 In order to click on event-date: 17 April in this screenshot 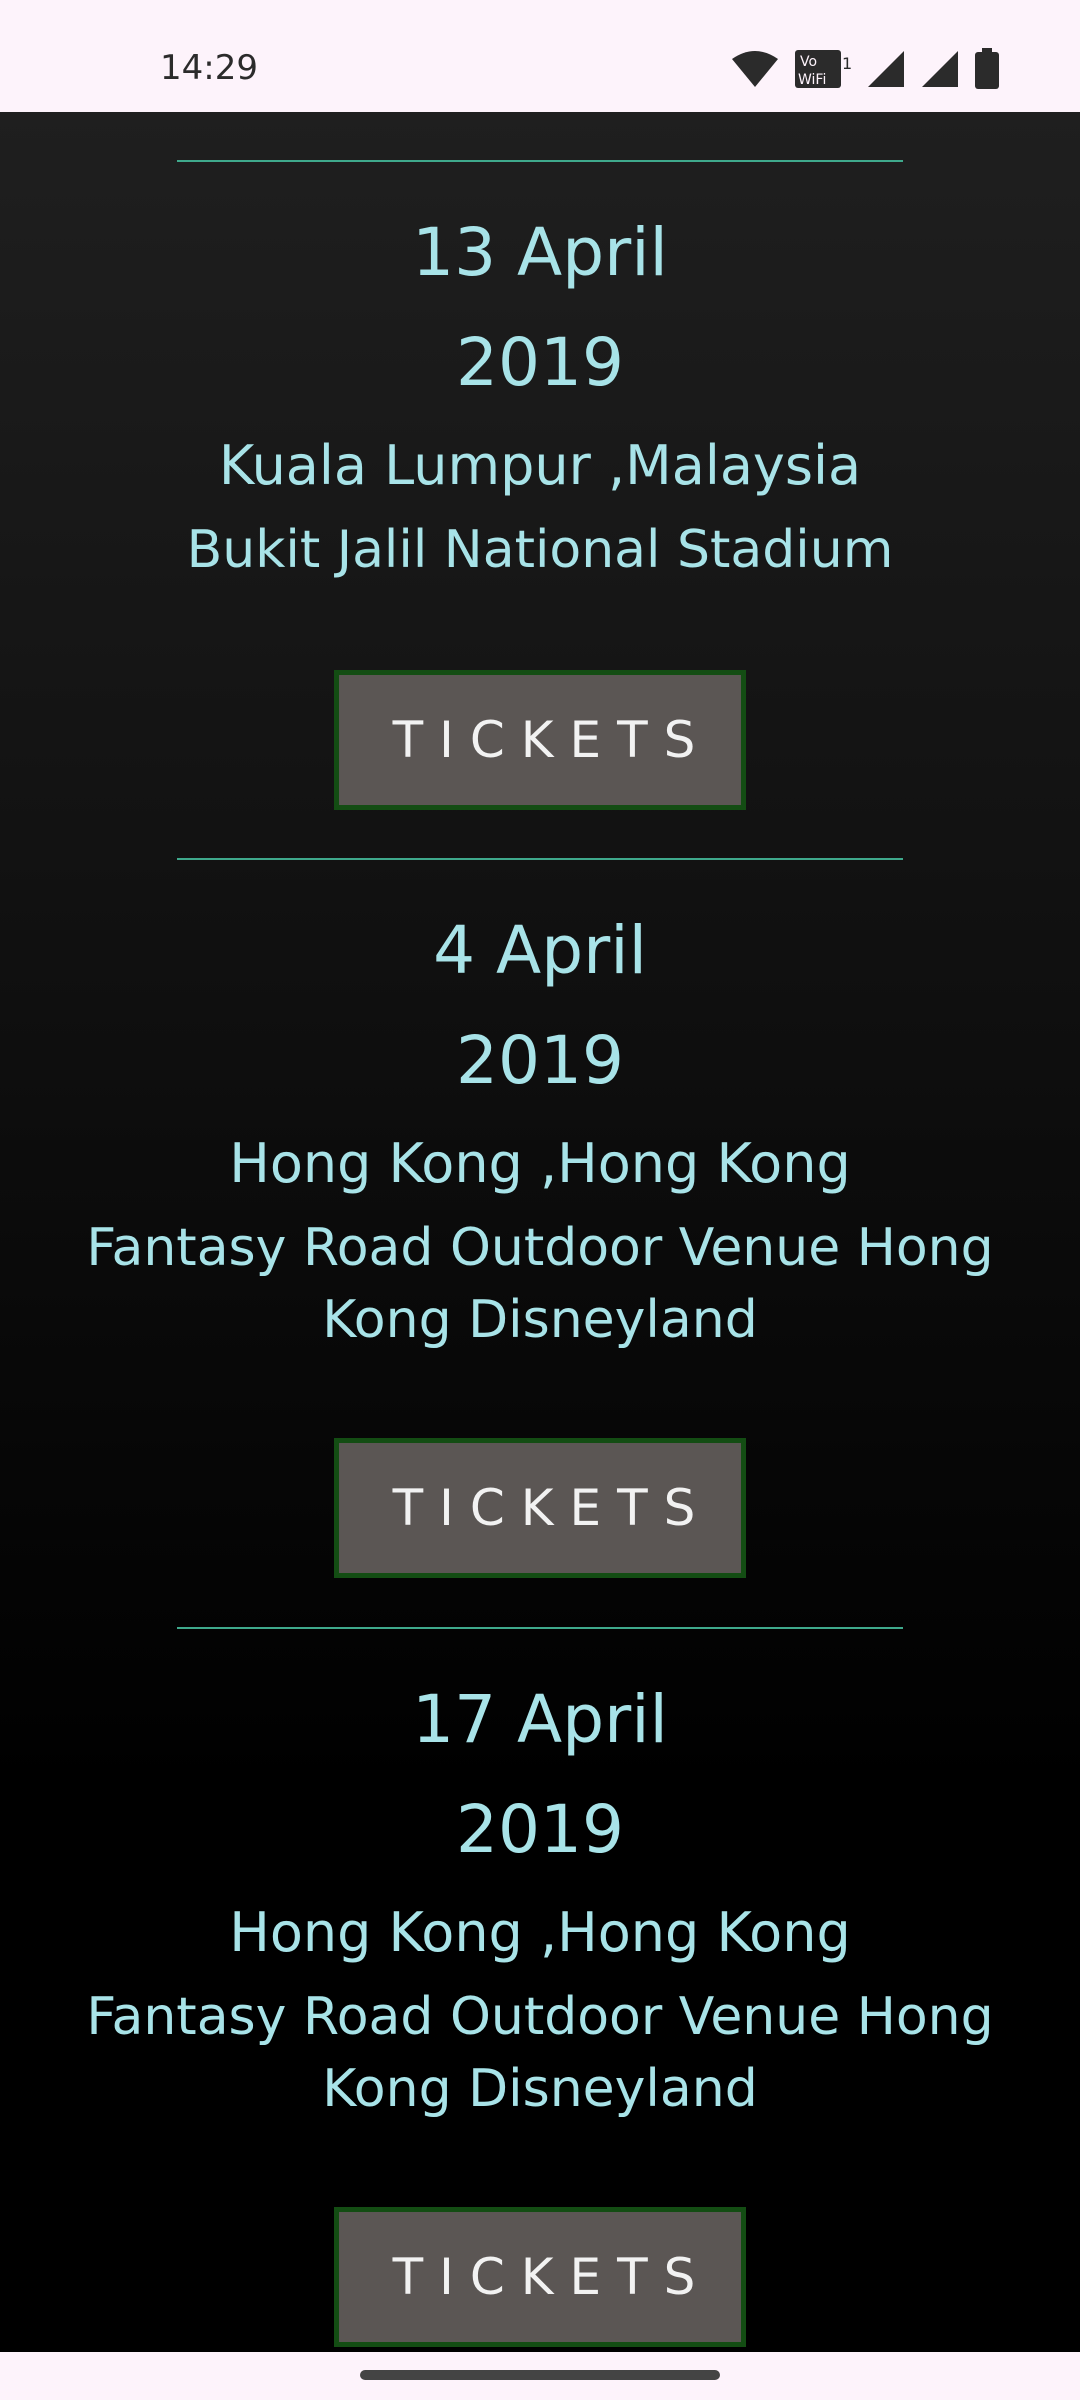, I will do `click(540, 1719)`.